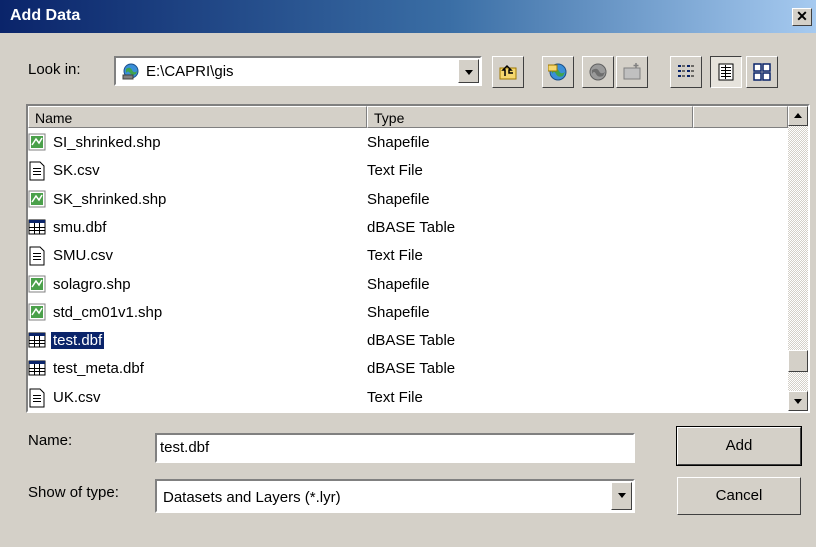  What do you see at coordinates (197, 117) in the screenshot?
I see `column-header-name: Name` at bounding box center [197, 117].